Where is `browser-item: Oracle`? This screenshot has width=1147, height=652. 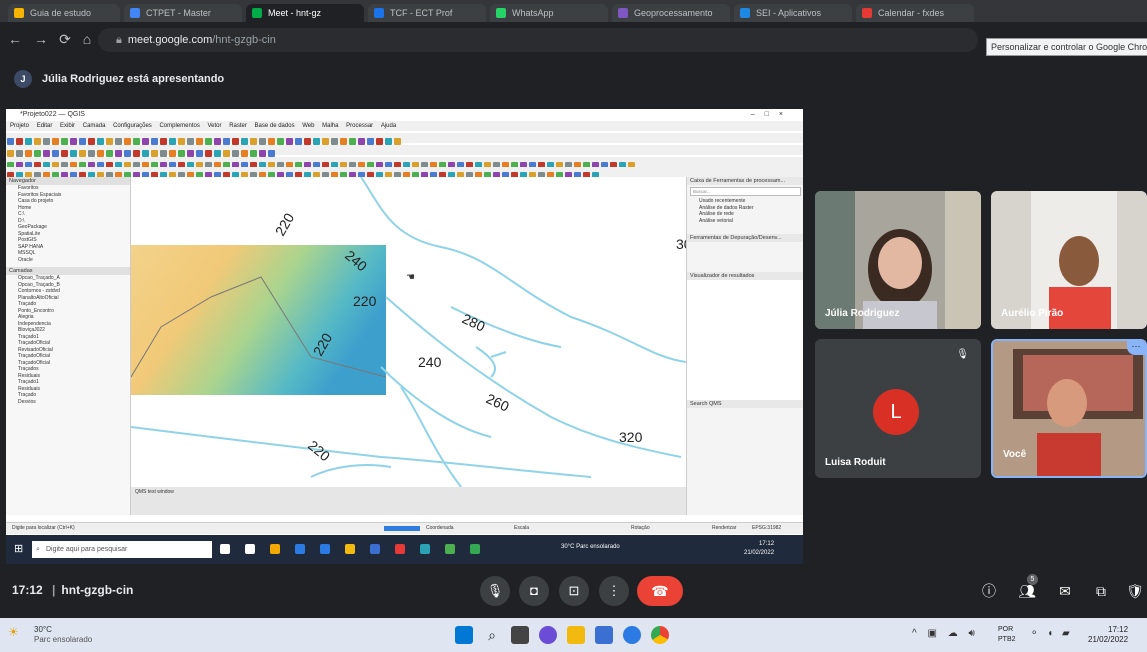 browser-item: Oracle is located at coordinates (68, 260).